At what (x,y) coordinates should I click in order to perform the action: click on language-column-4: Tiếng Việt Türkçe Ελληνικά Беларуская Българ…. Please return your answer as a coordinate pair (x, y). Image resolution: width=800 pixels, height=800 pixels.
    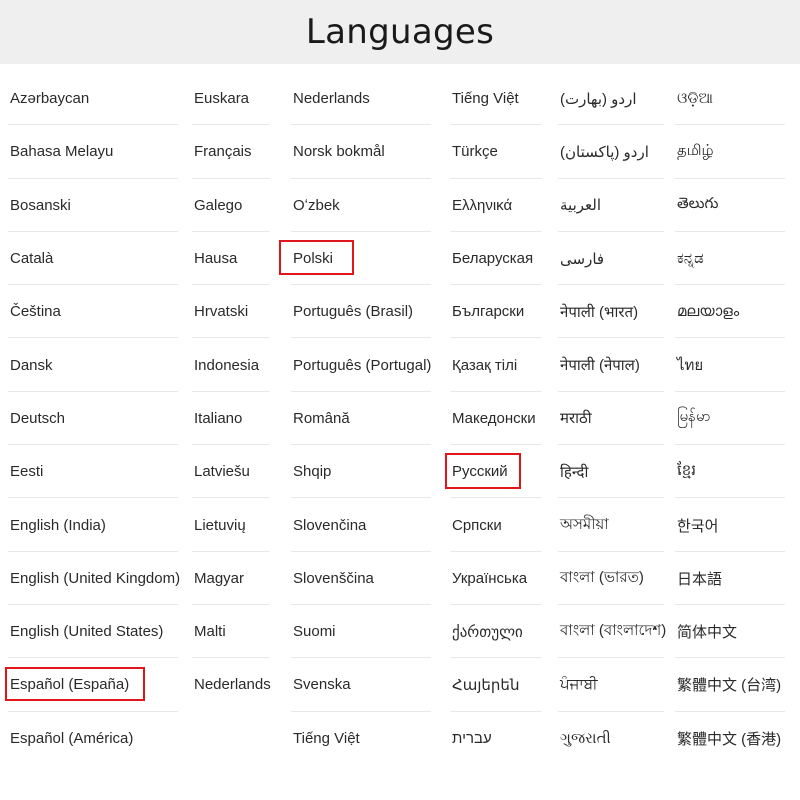
    Looking at the image, I should click on (500, 418).